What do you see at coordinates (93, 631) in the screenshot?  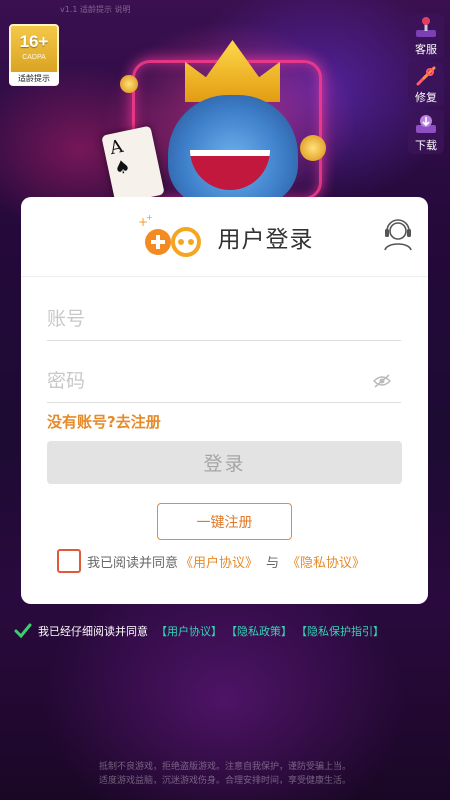 I see `bottom-agree-text: 我已经仔细阅读并同意` at bounding box center [93, 631].